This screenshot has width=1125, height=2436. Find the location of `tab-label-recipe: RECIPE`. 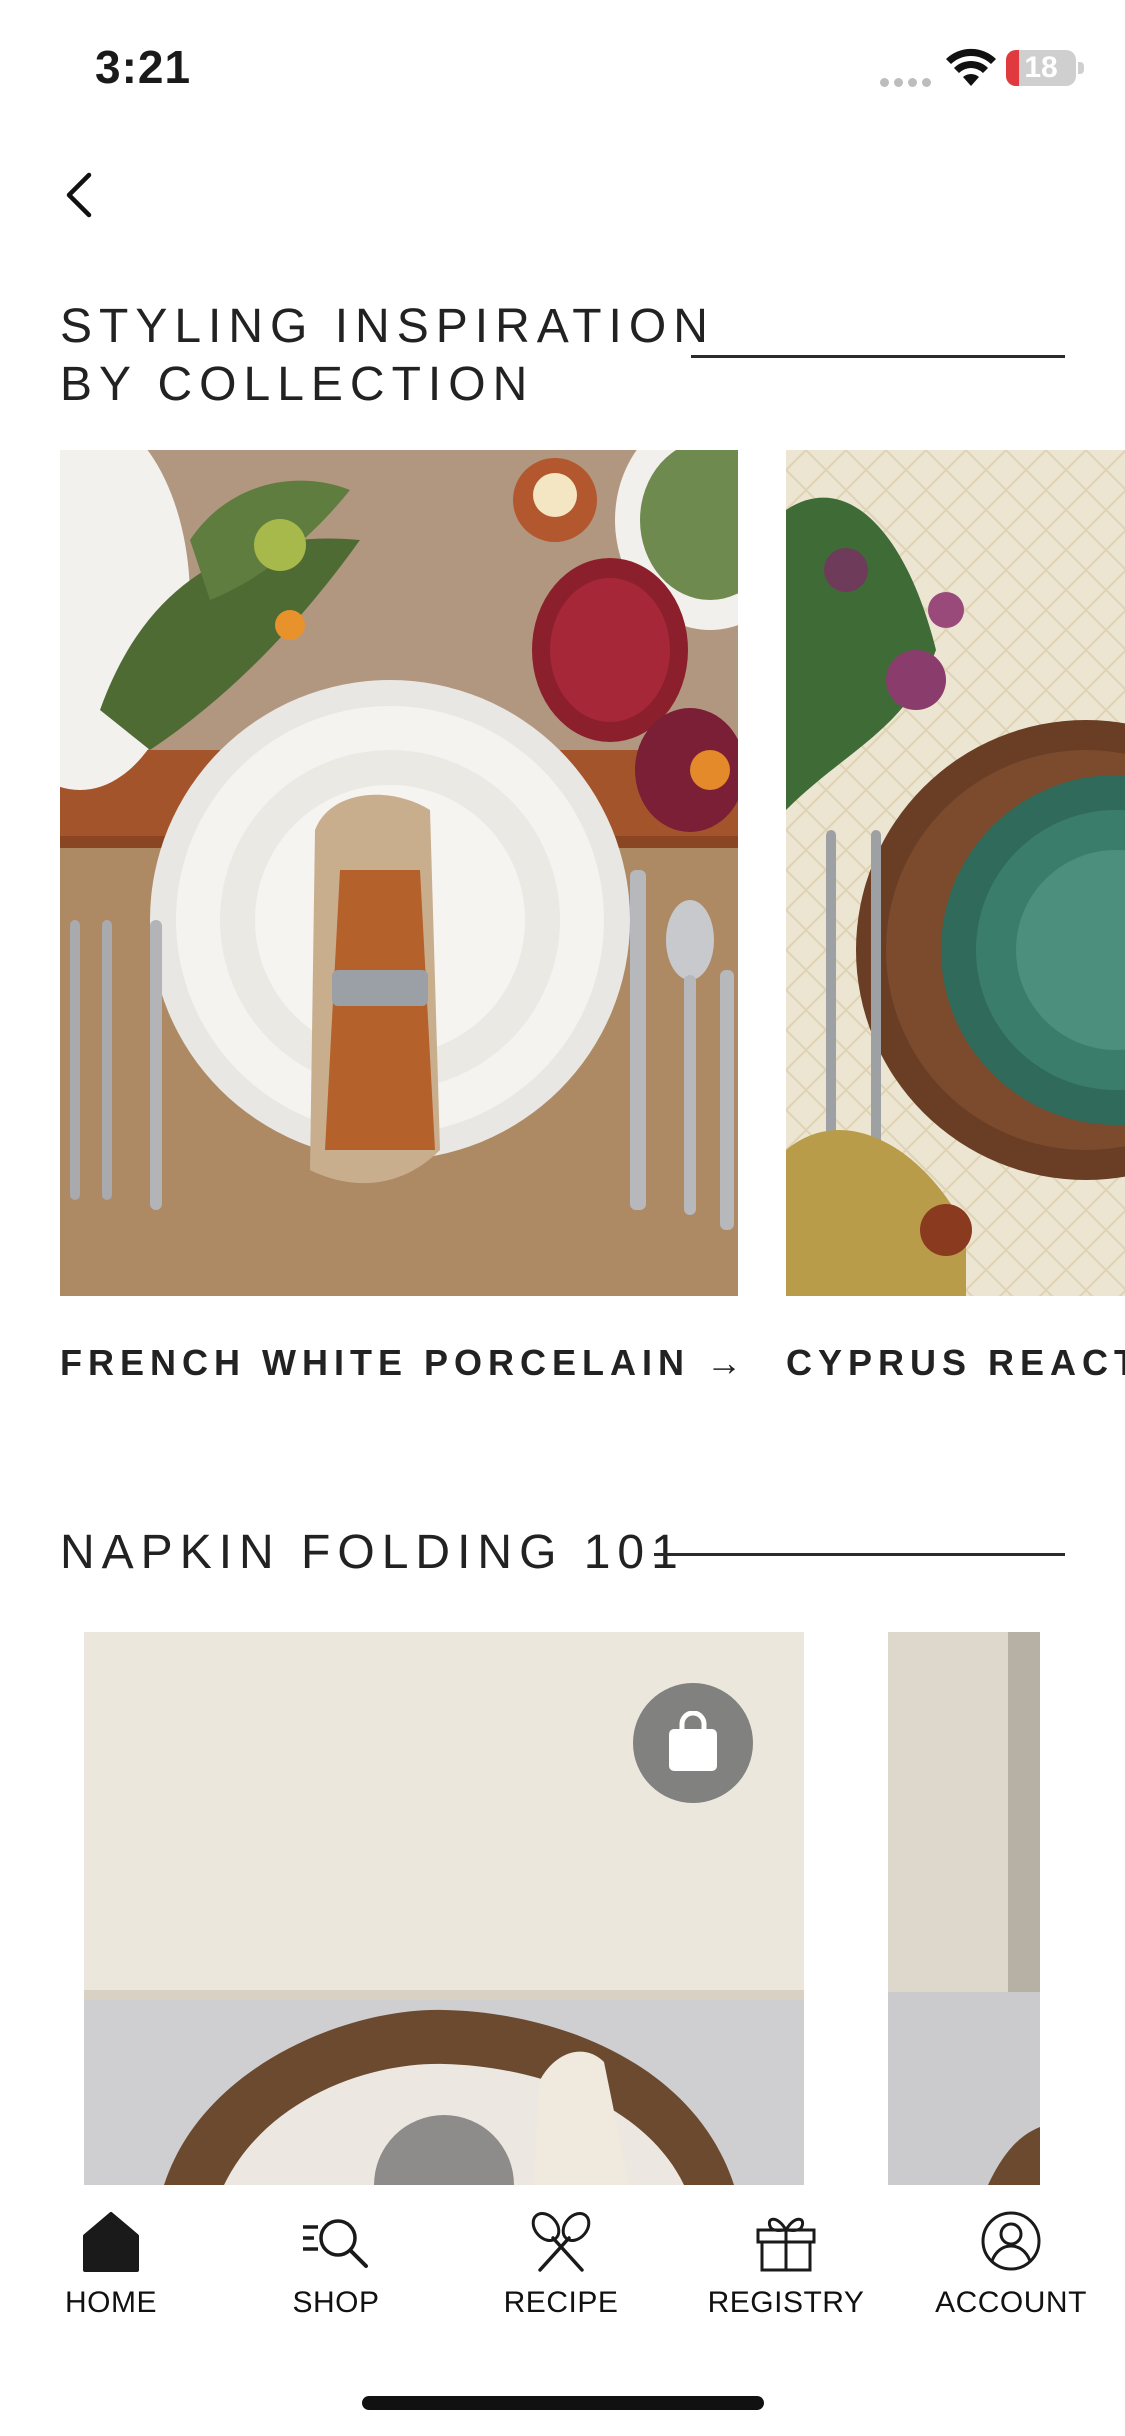

tab-label-recipe: RECIPE is located at coordinates (561, 2302).